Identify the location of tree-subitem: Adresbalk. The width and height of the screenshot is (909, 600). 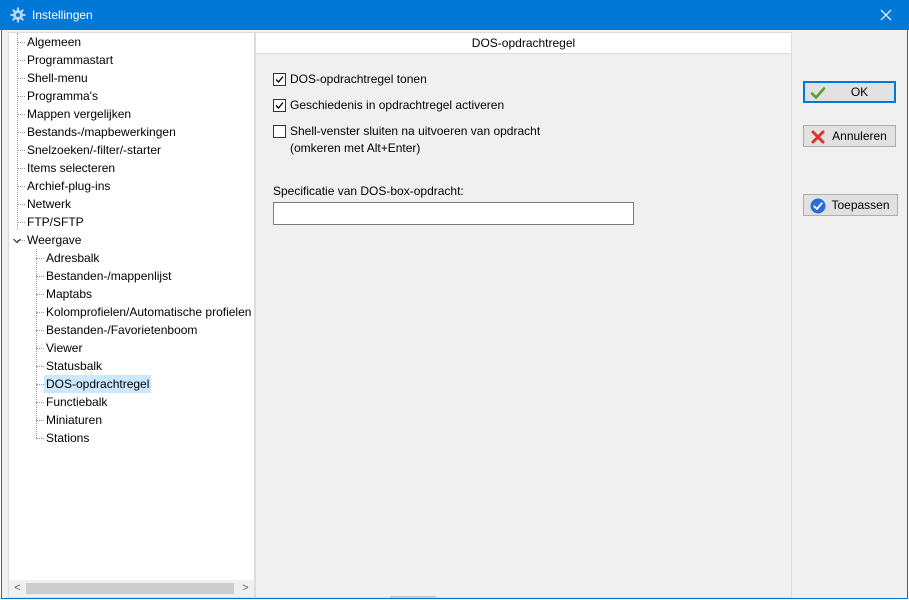
(72, 258).